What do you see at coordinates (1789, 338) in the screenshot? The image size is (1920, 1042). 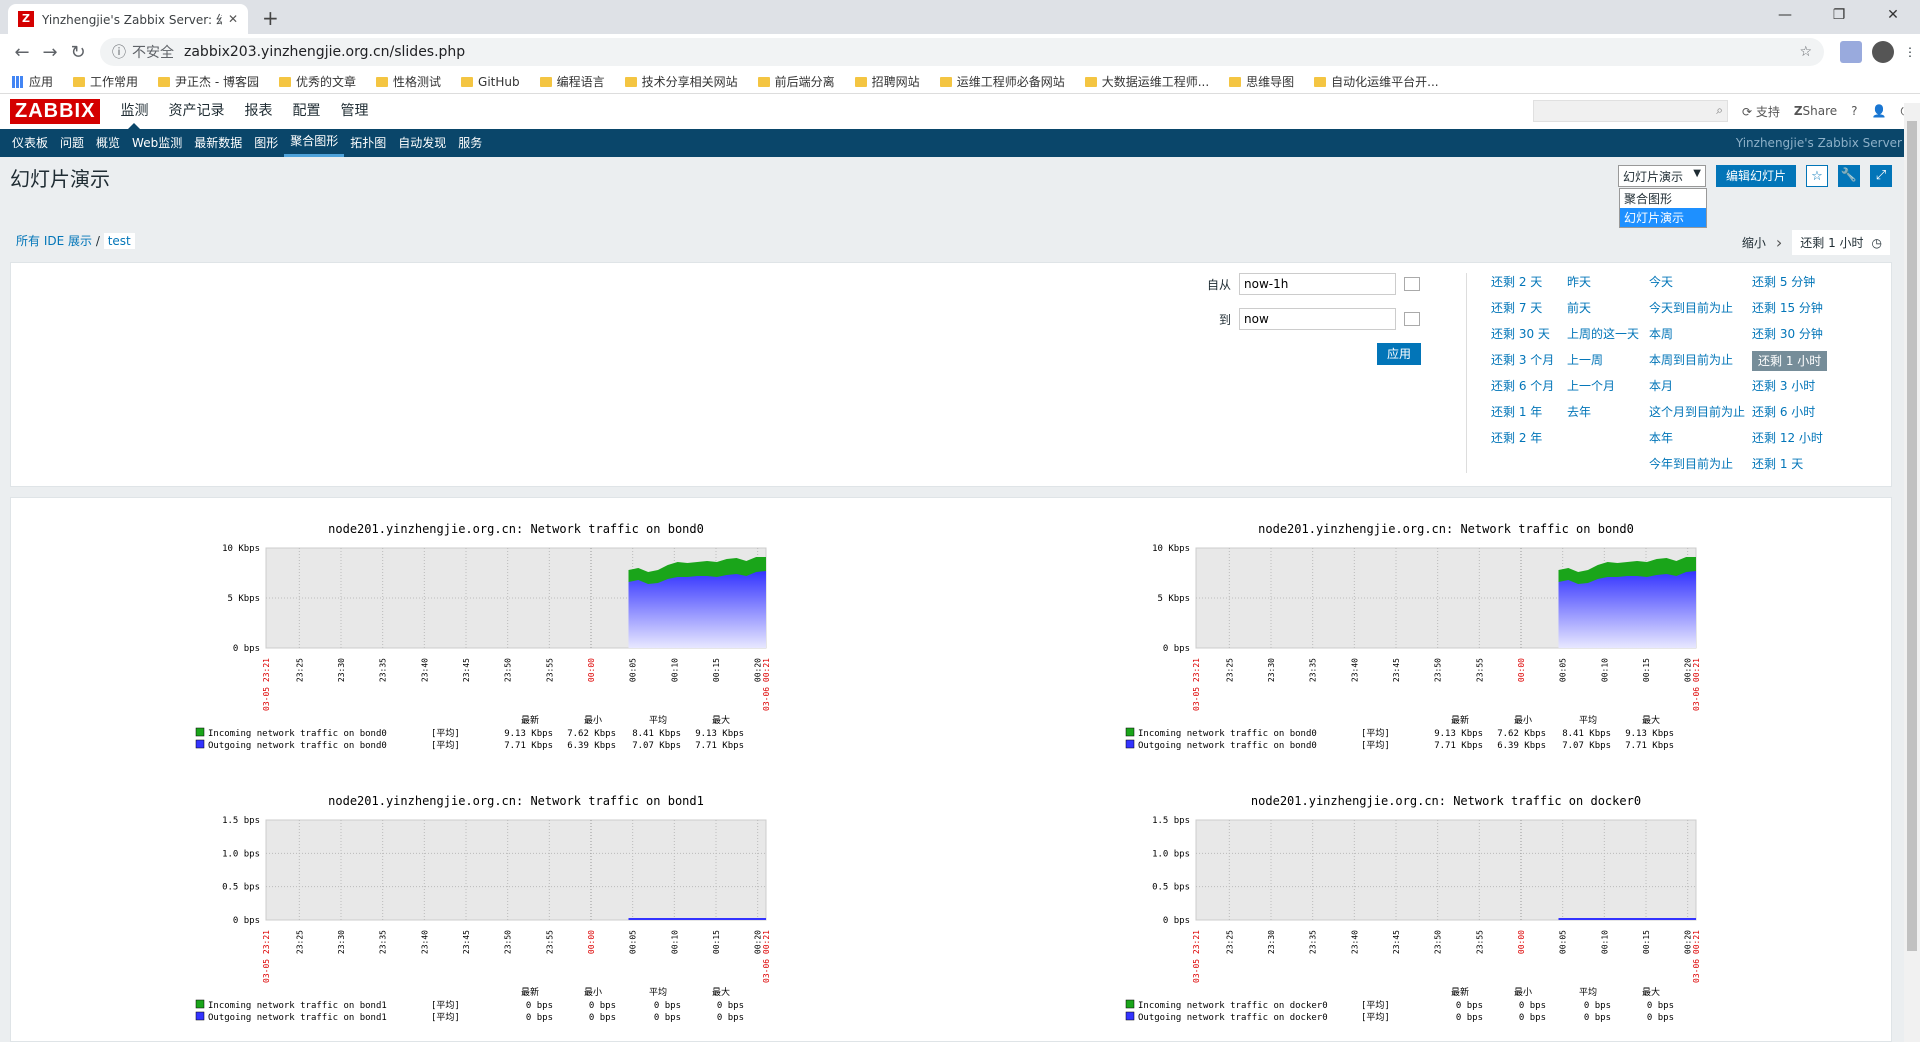 I see `quick-range-link: 还剩 30 分钟` at bounding box center [1789, 338].